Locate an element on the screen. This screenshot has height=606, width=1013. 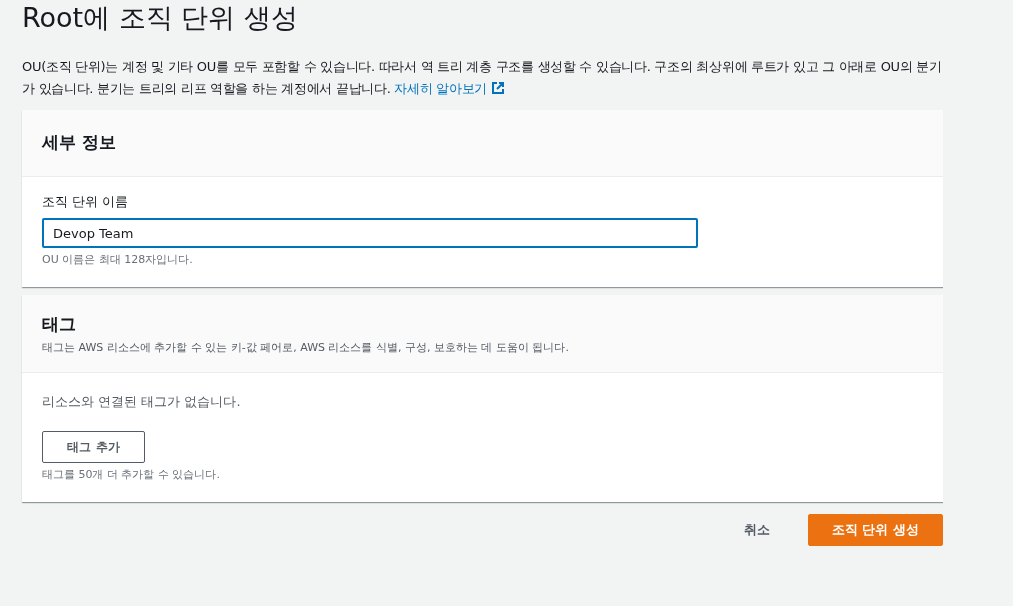
cancel-button: 취소 is located at coordinates (757, 530).